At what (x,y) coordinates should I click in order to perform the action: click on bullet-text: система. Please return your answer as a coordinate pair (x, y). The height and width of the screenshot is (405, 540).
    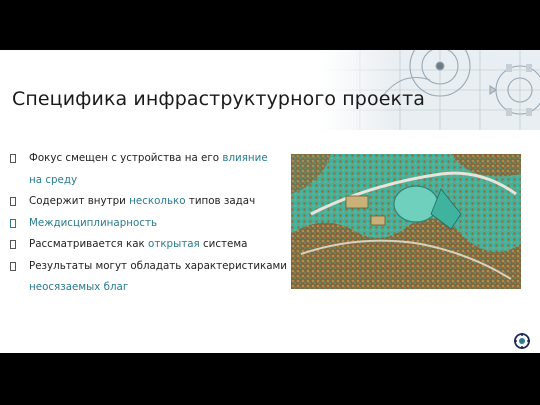
    Looking at the image, I should click on (223, 244).